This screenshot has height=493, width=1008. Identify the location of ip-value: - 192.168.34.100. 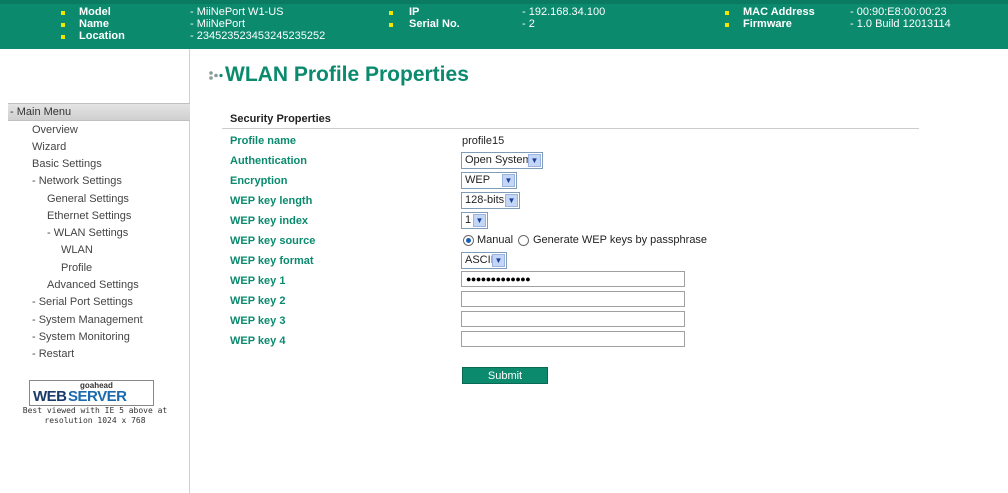
(564, 12).